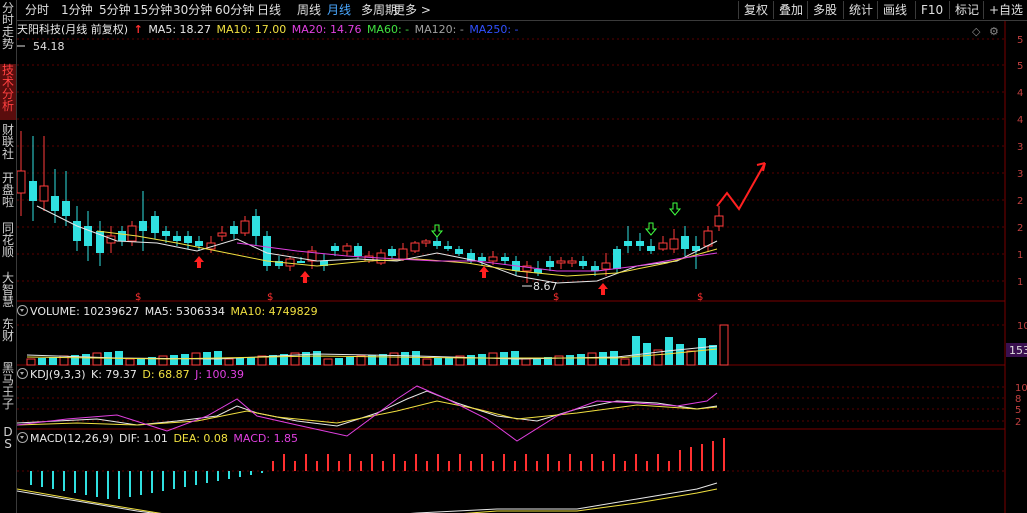 Image resolution: width=1027 pixels, height=513 pixels. What do you see at coordinates (1020, 201) in the screenshot?
I see `price-axis-label: 2` at bounding box center [1020, 201].